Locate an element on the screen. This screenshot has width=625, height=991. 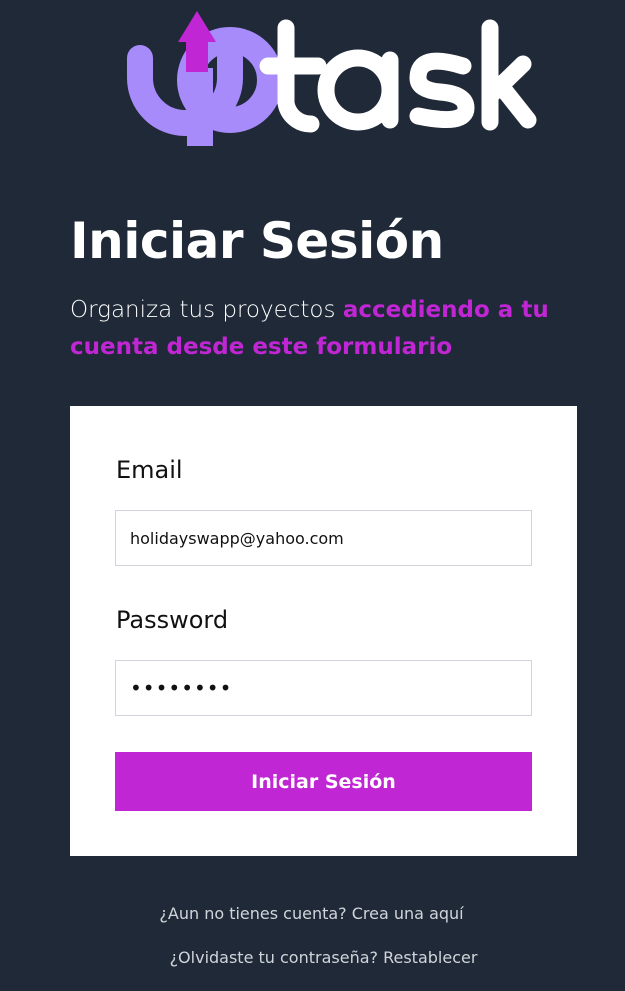
password-field is located at coordinates (323, 688).